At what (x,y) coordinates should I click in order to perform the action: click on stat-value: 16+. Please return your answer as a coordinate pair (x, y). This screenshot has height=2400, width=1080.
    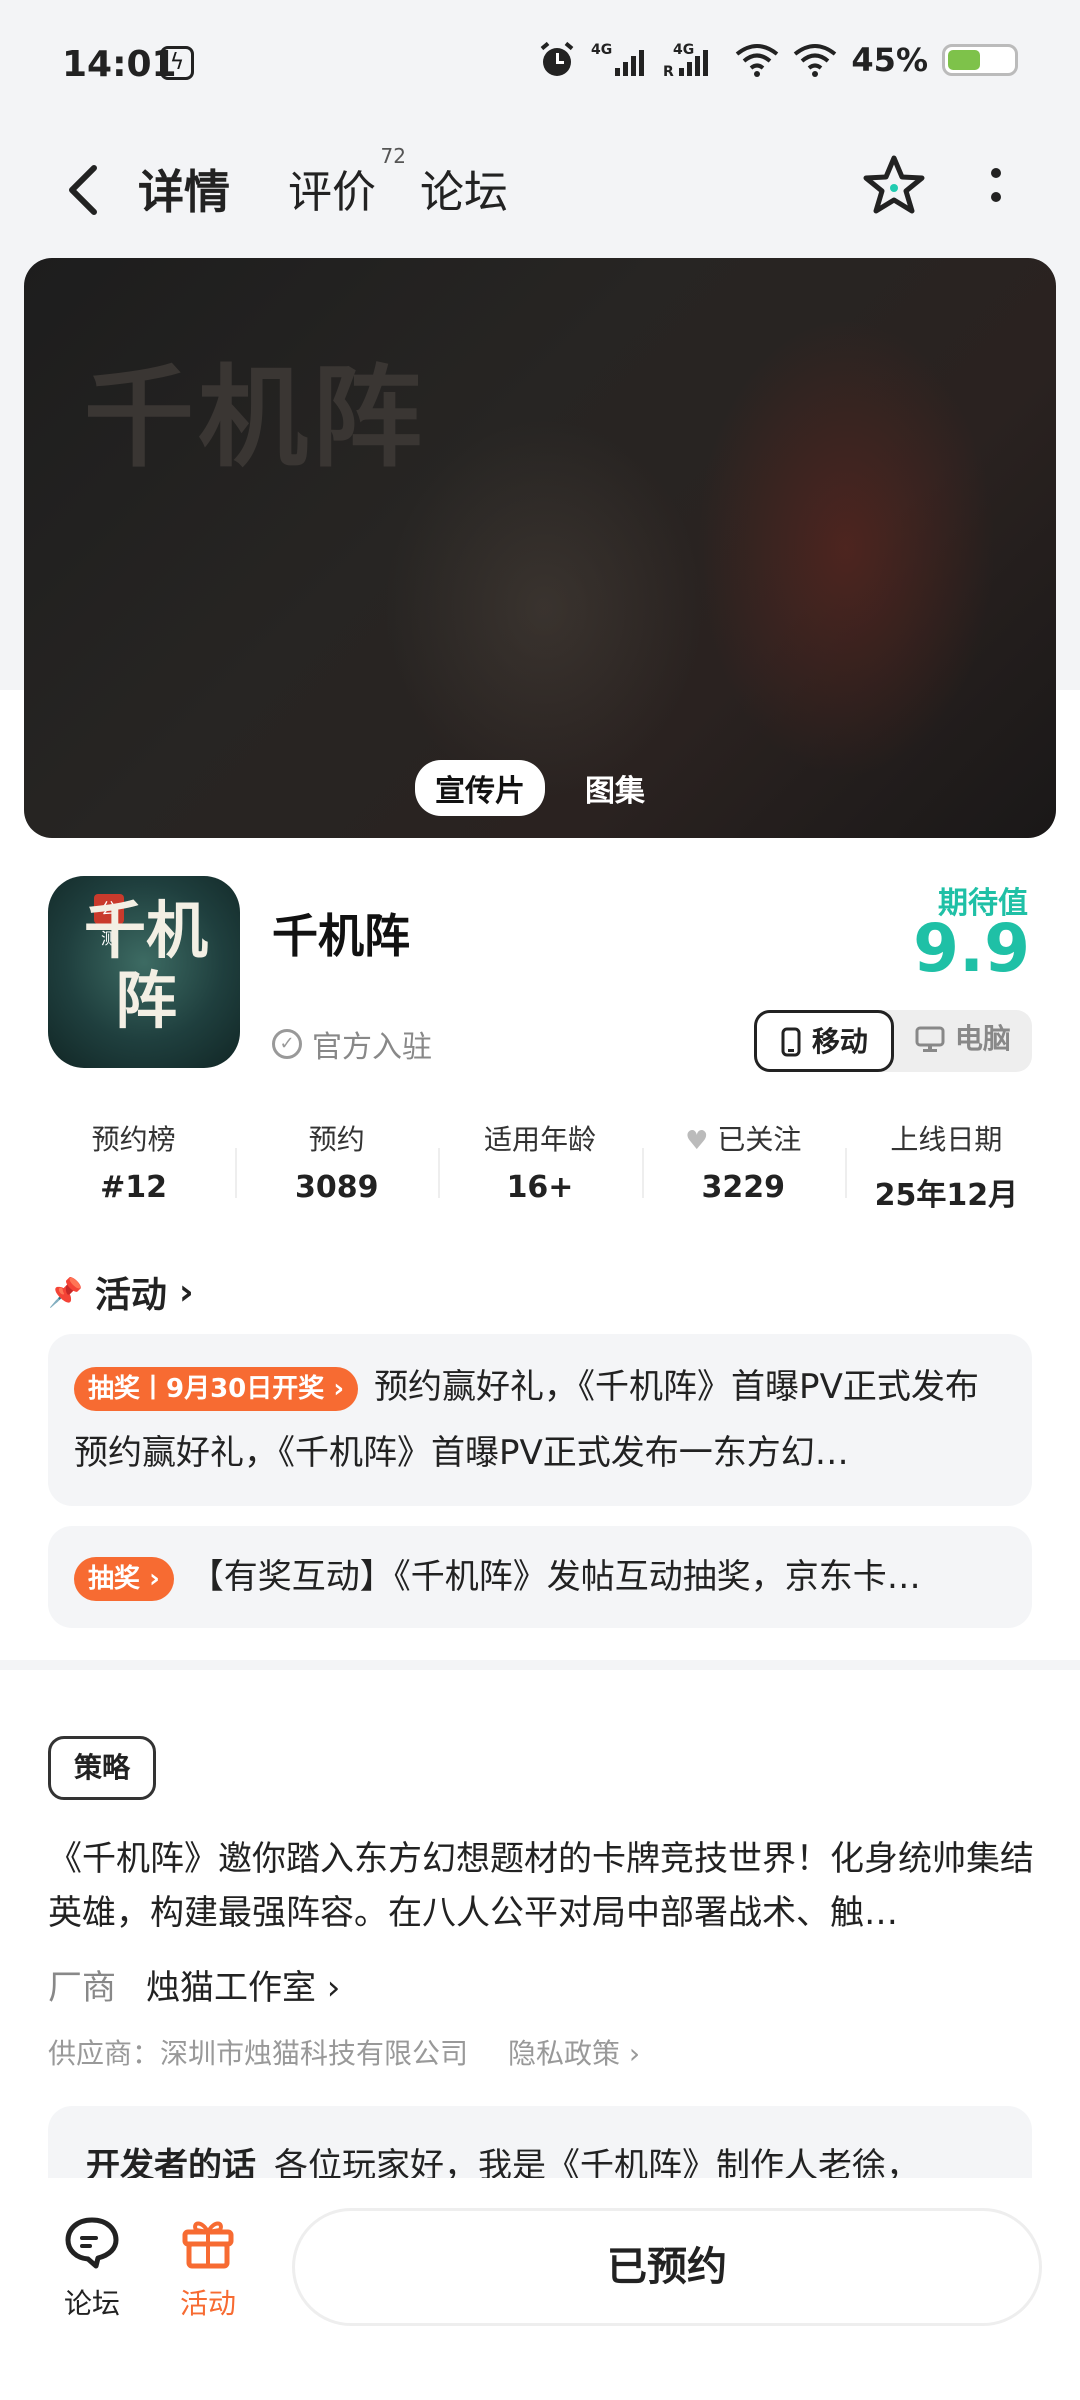
    Looking at the image, I should click on (540, 1187).